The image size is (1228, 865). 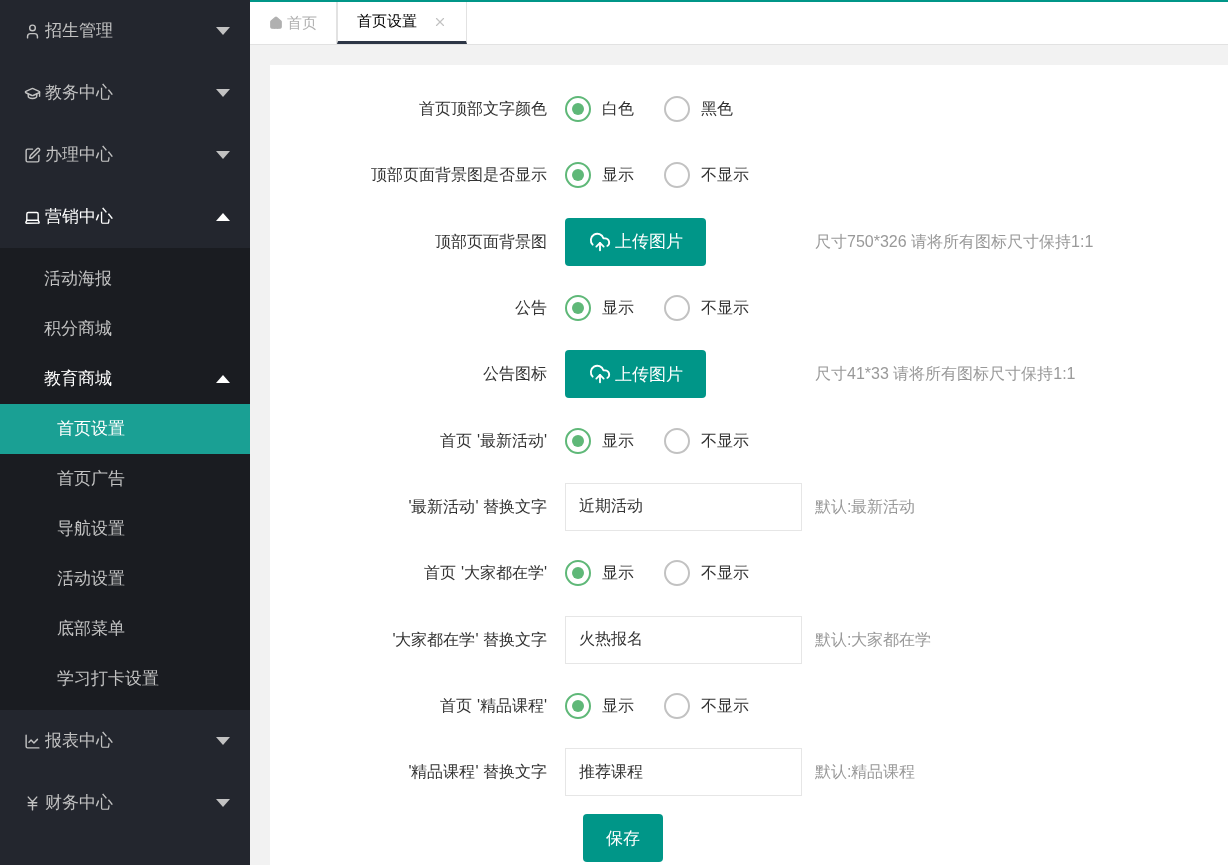 I want to click on submenu-item: 底部菜单, so click(x=125, y=629).